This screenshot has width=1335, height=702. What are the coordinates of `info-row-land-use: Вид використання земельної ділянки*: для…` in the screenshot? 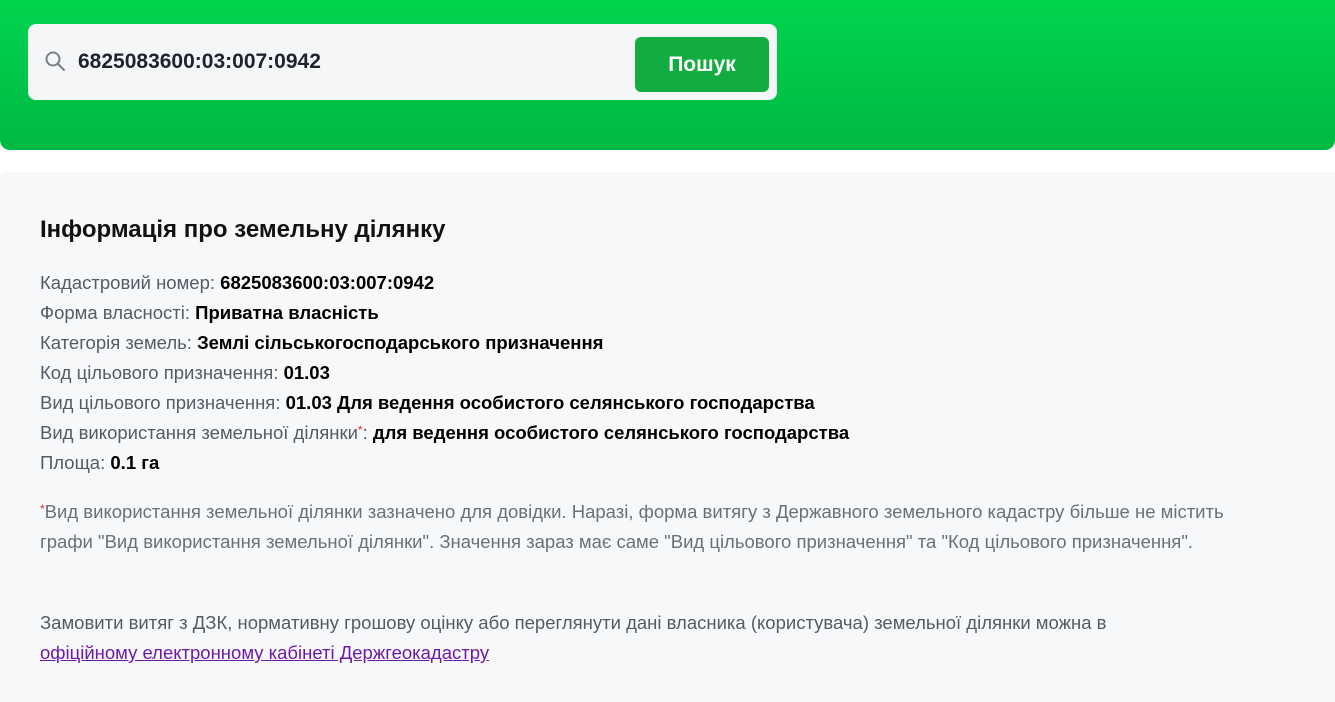 It's located at (444, 433).